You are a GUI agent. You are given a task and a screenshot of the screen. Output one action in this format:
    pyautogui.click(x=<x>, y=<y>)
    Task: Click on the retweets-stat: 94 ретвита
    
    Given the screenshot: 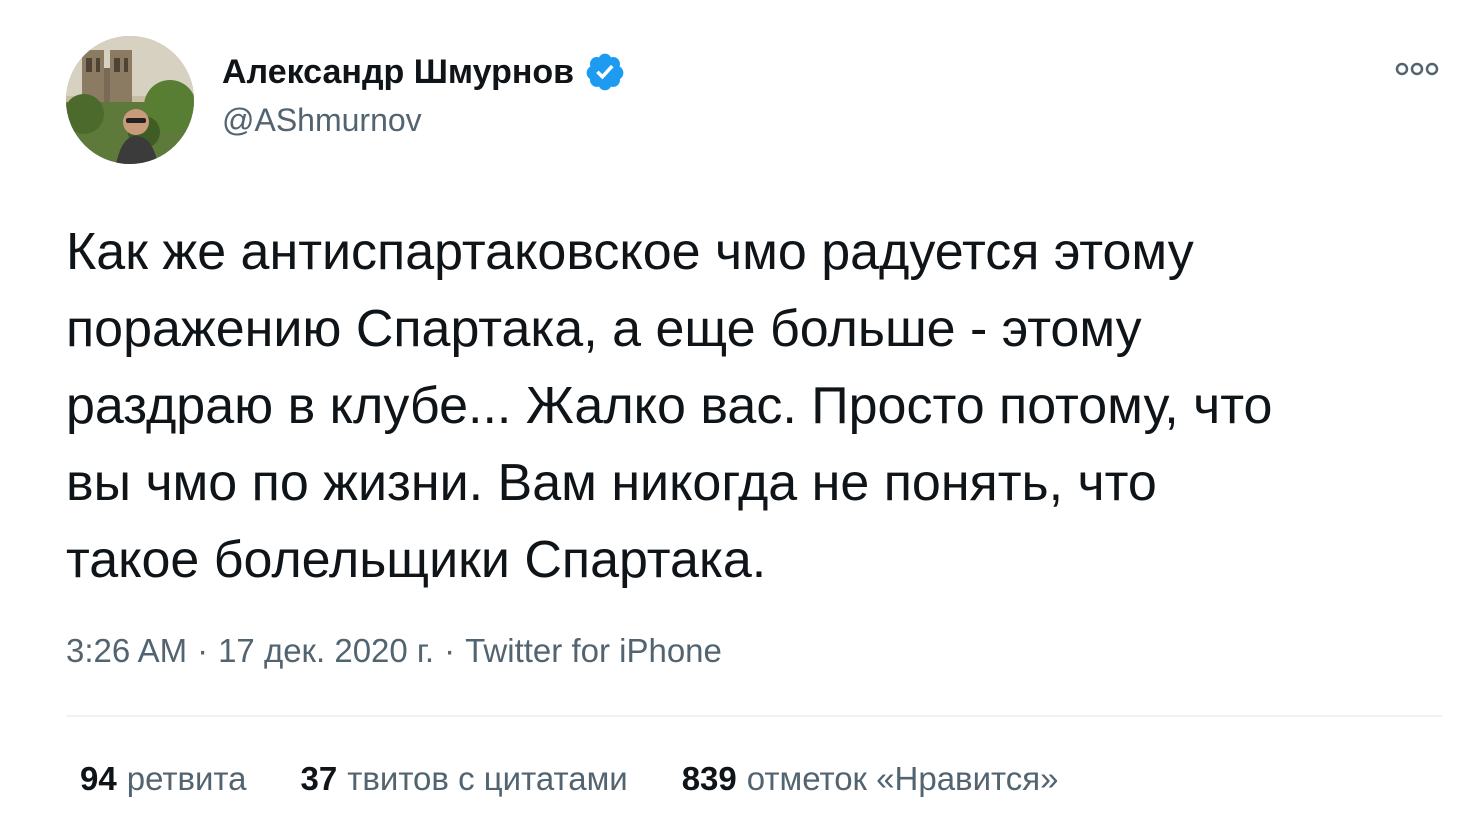 What is the action you would take?
    pyautogui.click(x=163, y=779)
    